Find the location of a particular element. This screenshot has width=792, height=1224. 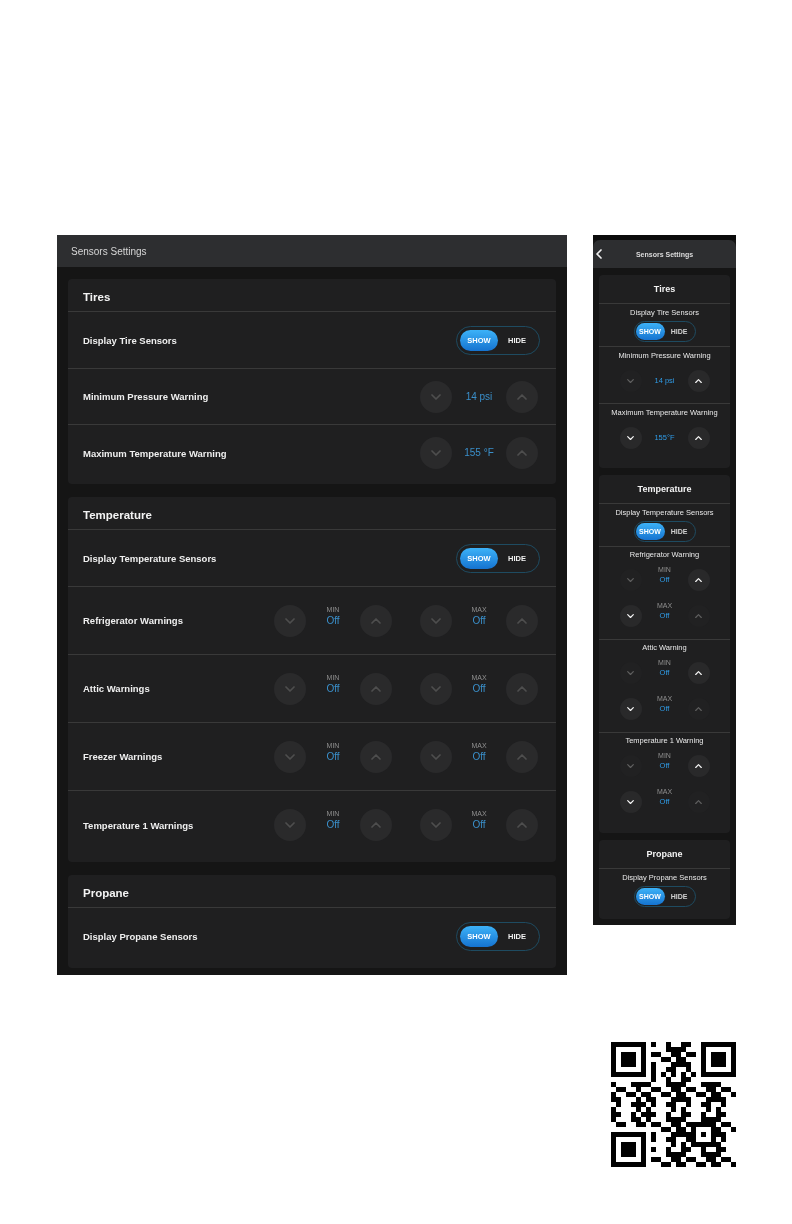

setting-label: Maximum Temperature Warning is located at coordinates (155, 453).